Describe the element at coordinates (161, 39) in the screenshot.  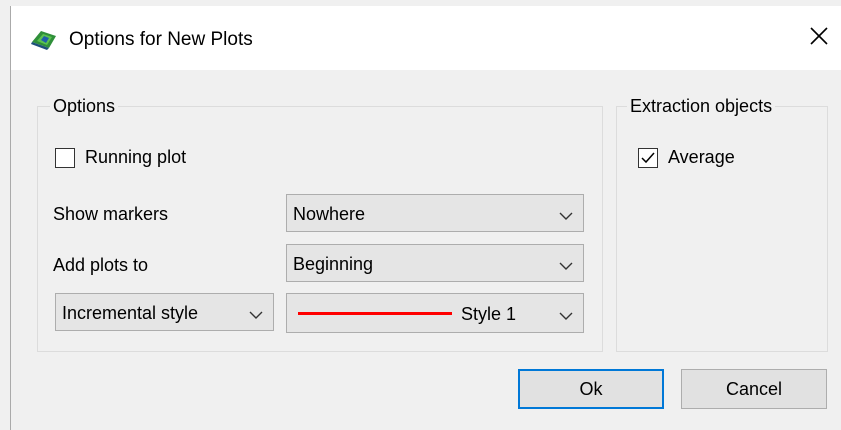
I see `window-title: Options for New Plots` at that location.